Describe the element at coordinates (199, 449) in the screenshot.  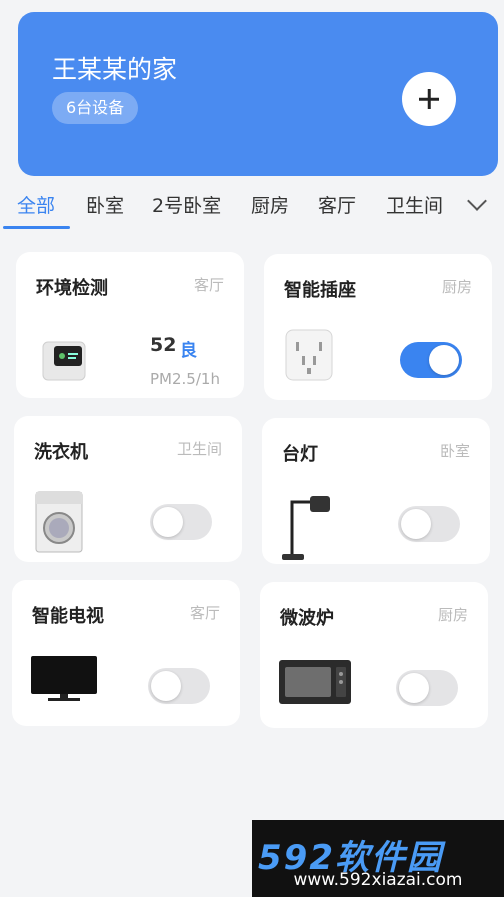
I see `device-room: 卫生间` at that location.